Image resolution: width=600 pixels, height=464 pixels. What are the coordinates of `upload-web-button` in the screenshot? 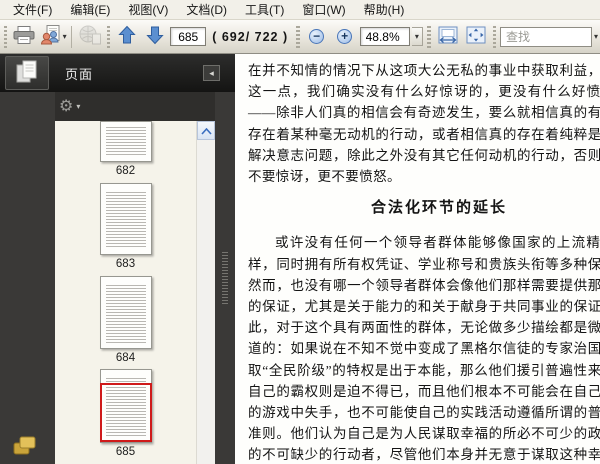 It's located at (90, 37).